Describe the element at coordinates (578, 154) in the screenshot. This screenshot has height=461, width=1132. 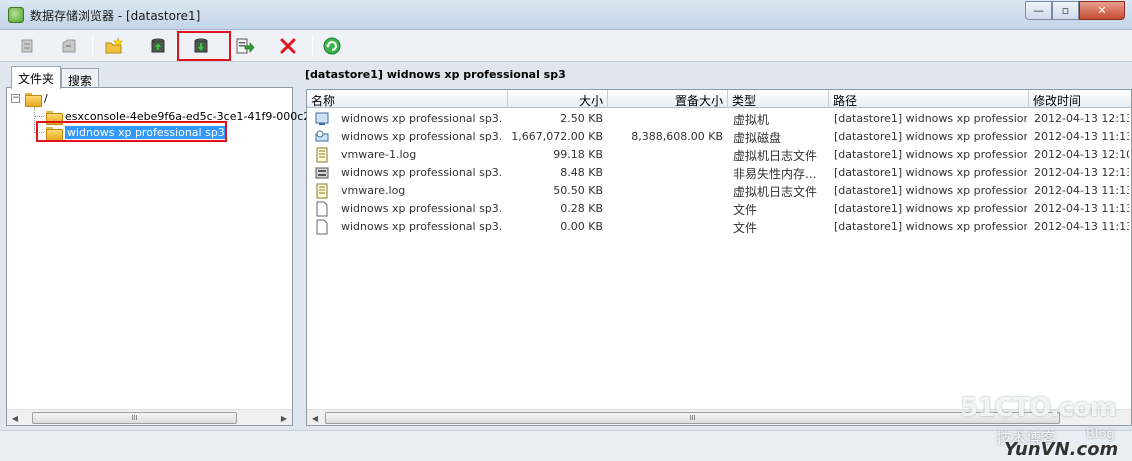
I see `cell-size: 99.18 KB` at that location.